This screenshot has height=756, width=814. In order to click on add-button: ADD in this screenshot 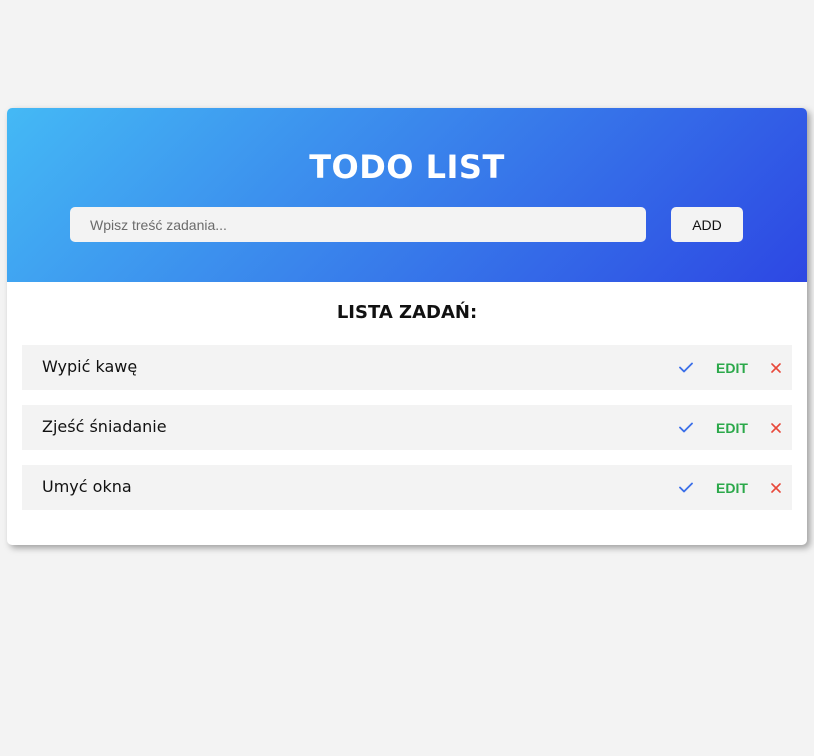, I will do `click(707, 224)`.